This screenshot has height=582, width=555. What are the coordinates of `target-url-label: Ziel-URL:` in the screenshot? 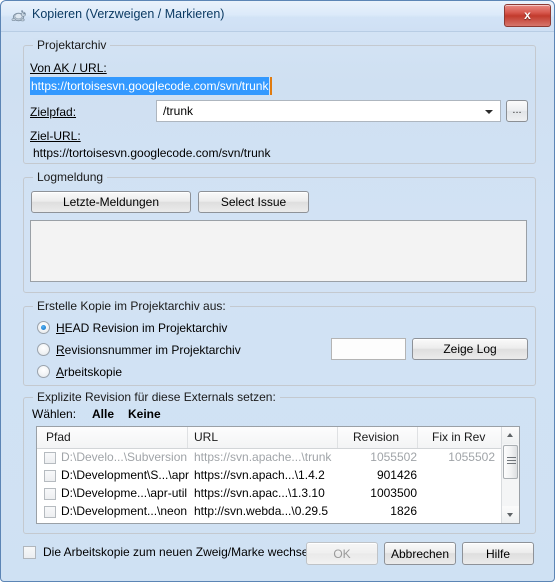 It's located at (55, 136).